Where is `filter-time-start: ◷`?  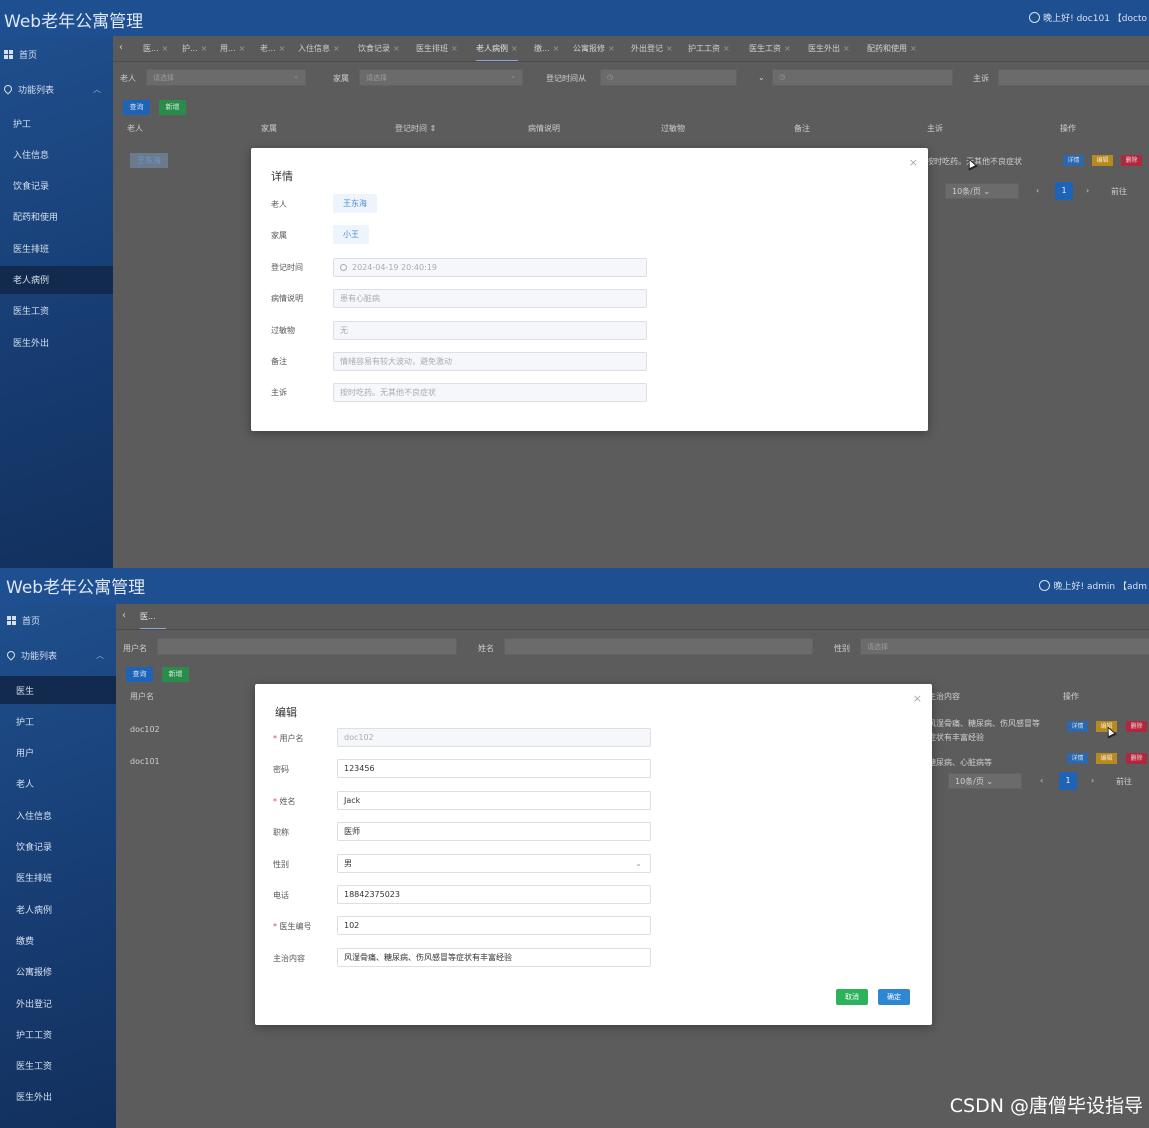 filter-time-start: ◷ is located at coordinates (668, 77).